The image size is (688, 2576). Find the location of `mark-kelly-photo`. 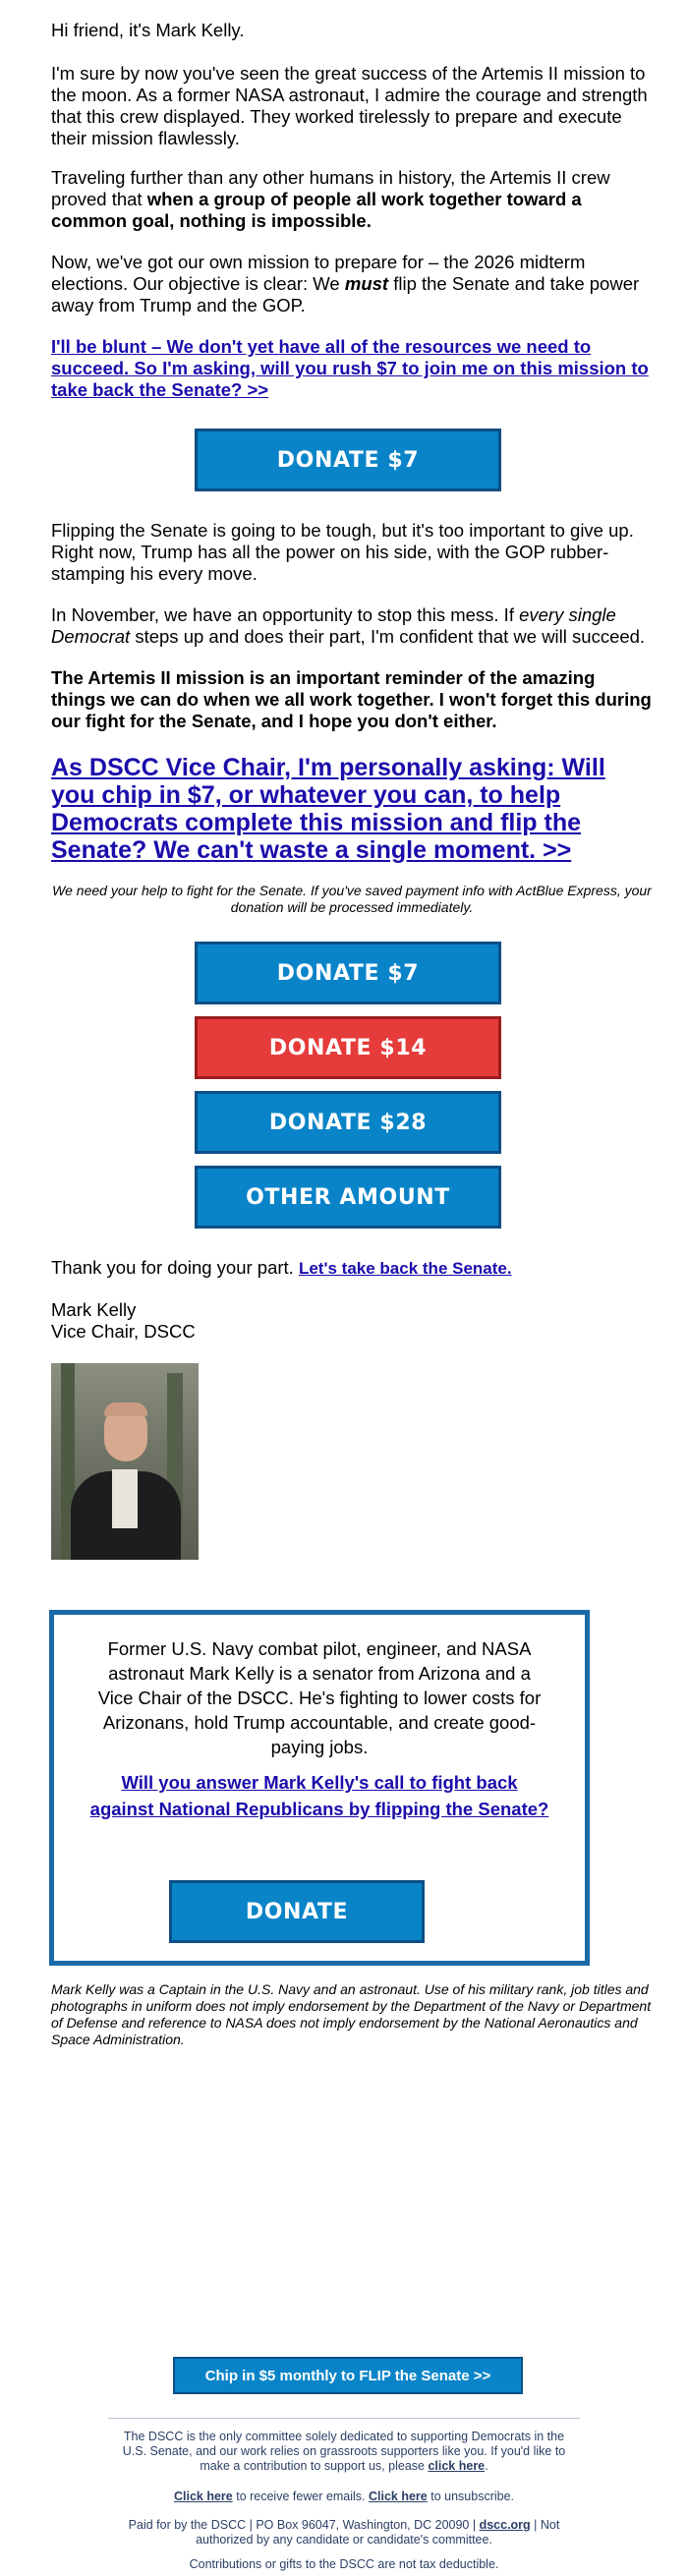

mark-kelly-photo is located at coordinates (125, 1461).